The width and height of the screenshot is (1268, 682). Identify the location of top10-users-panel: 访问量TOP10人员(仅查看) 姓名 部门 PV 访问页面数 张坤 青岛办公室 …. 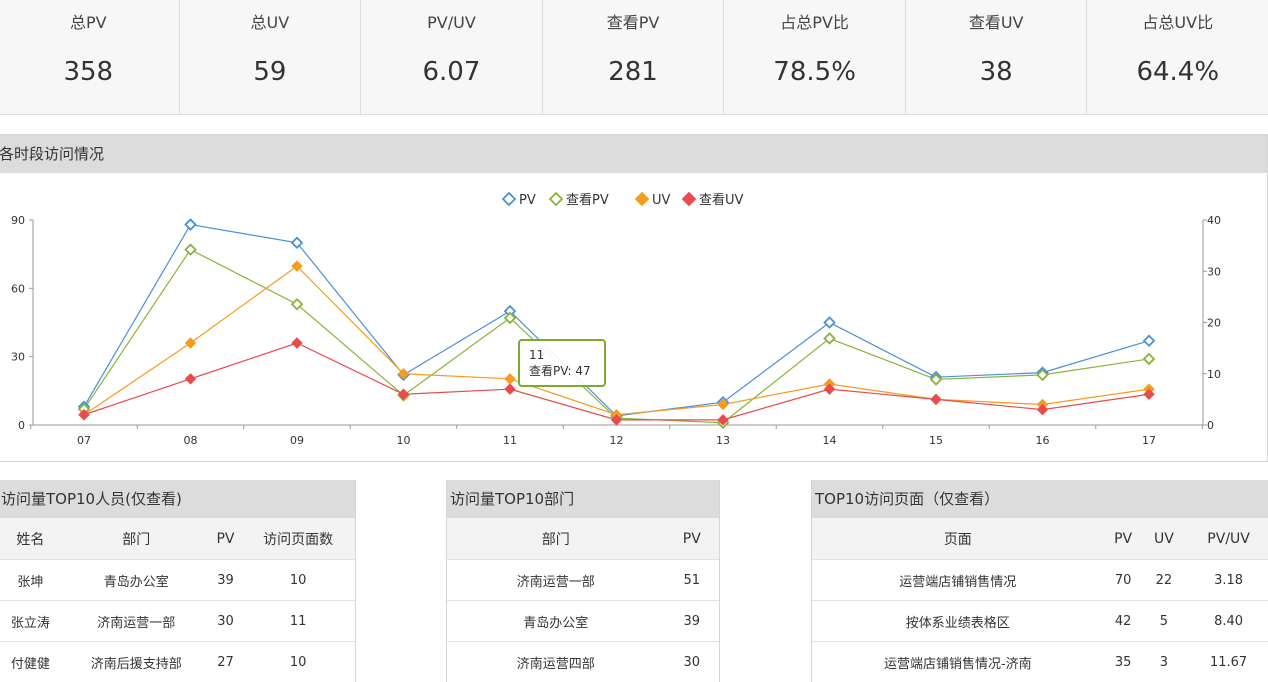
(178, 581).